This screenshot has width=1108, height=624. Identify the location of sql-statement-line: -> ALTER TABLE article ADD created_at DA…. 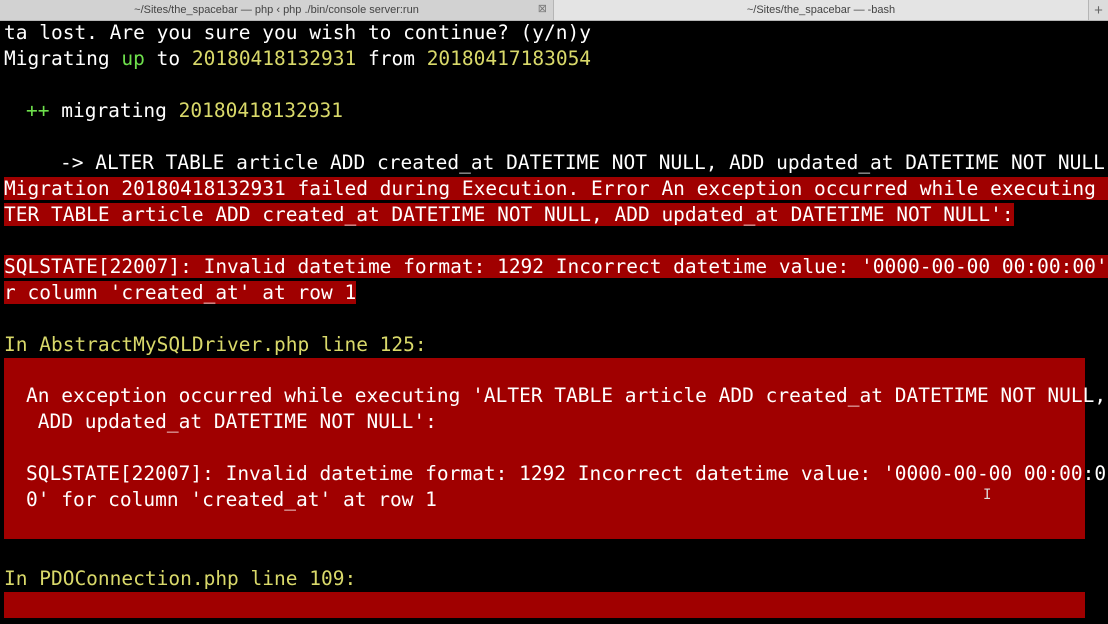
(582, 162).